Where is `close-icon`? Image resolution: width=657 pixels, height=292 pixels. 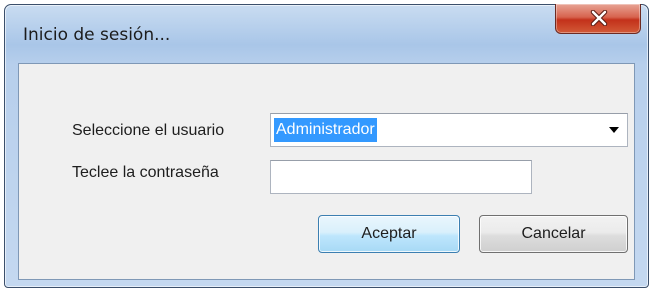
close-icon is located at coordinates (599, 18).